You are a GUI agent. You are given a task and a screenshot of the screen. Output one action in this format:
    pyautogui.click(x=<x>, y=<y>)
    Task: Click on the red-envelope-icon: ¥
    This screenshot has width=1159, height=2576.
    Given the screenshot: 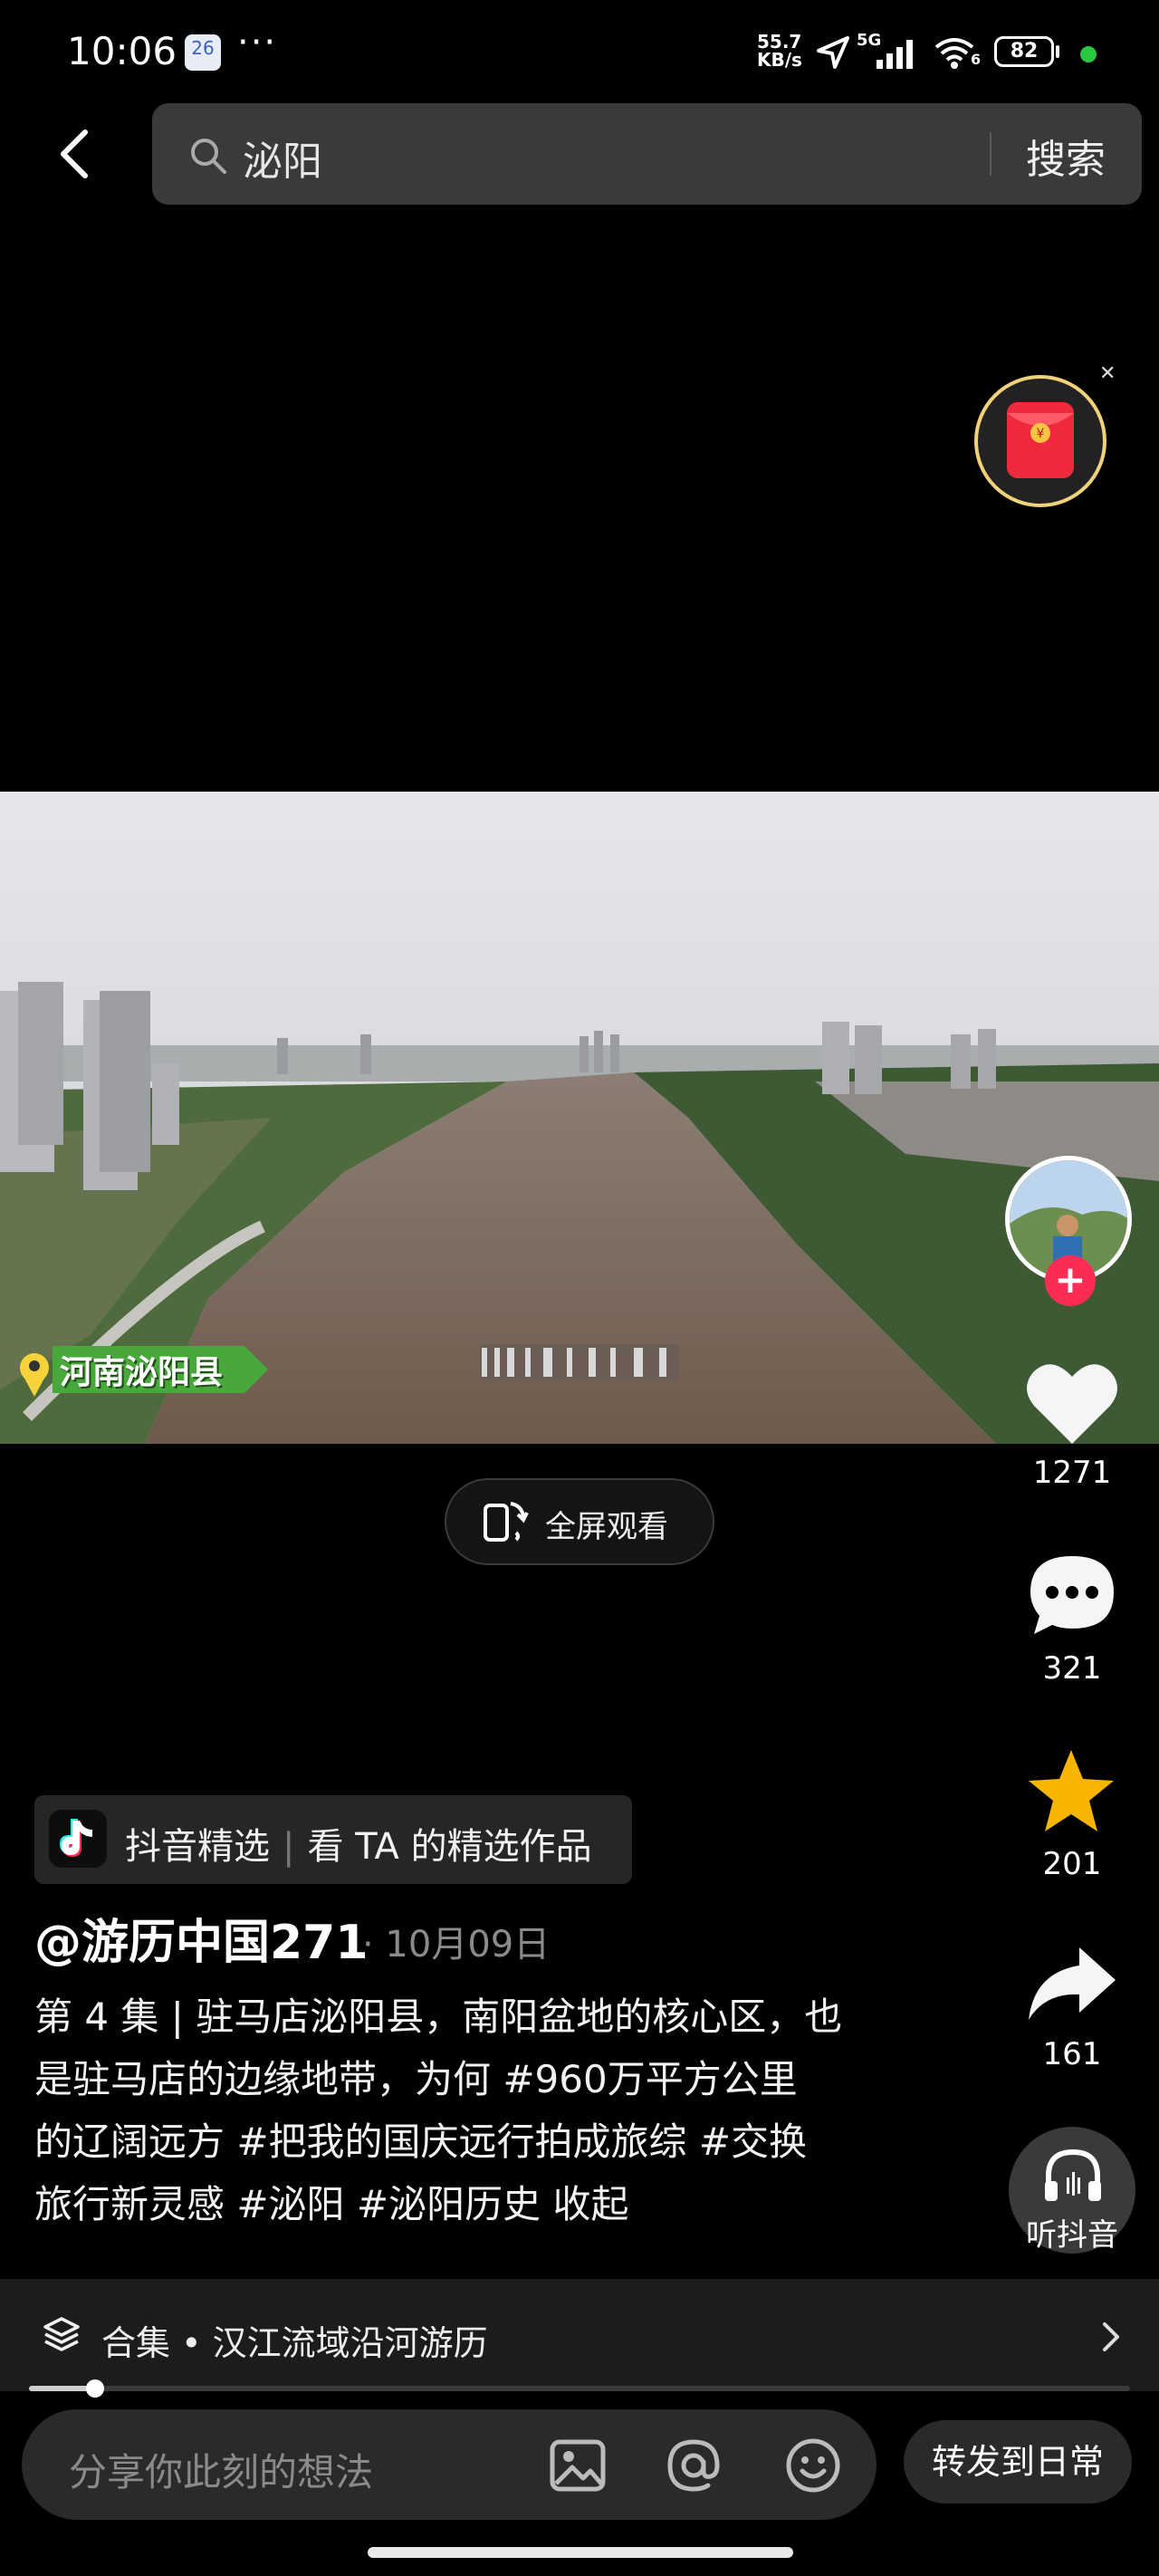 What is the action you would take?
    pyautogui.click(x=1040, y=440)
    